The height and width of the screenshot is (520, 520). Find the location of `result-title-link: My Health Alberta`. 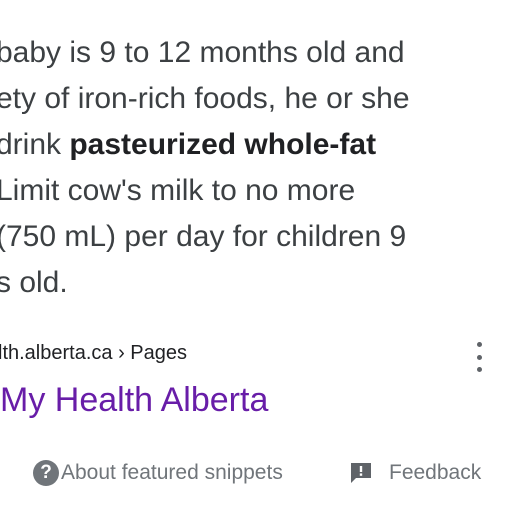

result-title-link: My Health Alberta is located at coordinates (134, 400).